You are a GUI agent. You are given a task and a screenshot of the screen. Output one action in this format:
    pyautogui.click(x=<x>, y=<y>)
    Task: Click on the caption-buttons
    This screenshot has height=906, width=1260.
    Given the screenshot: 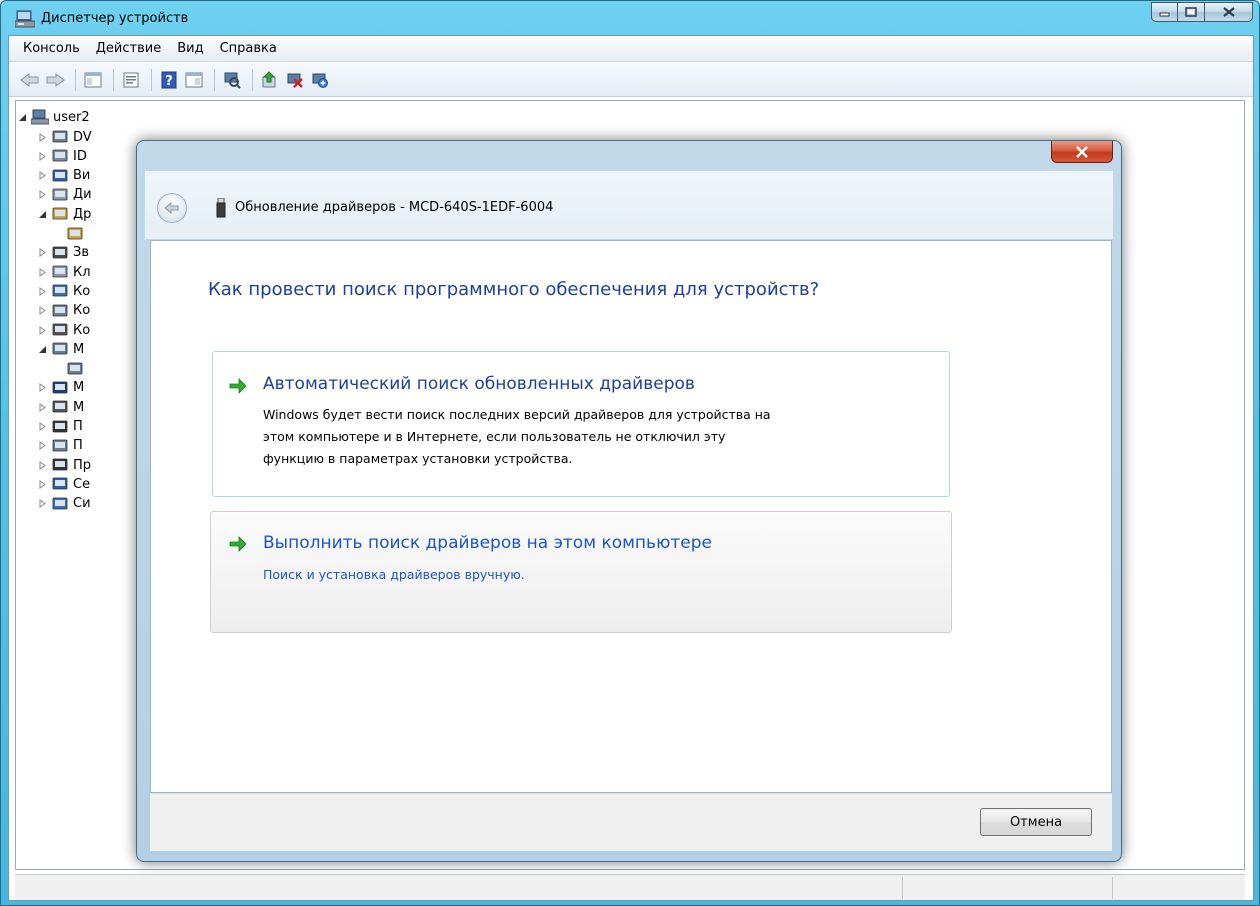 What is the action you would take?
    pyautogui.click(x=1202, y=12)
    